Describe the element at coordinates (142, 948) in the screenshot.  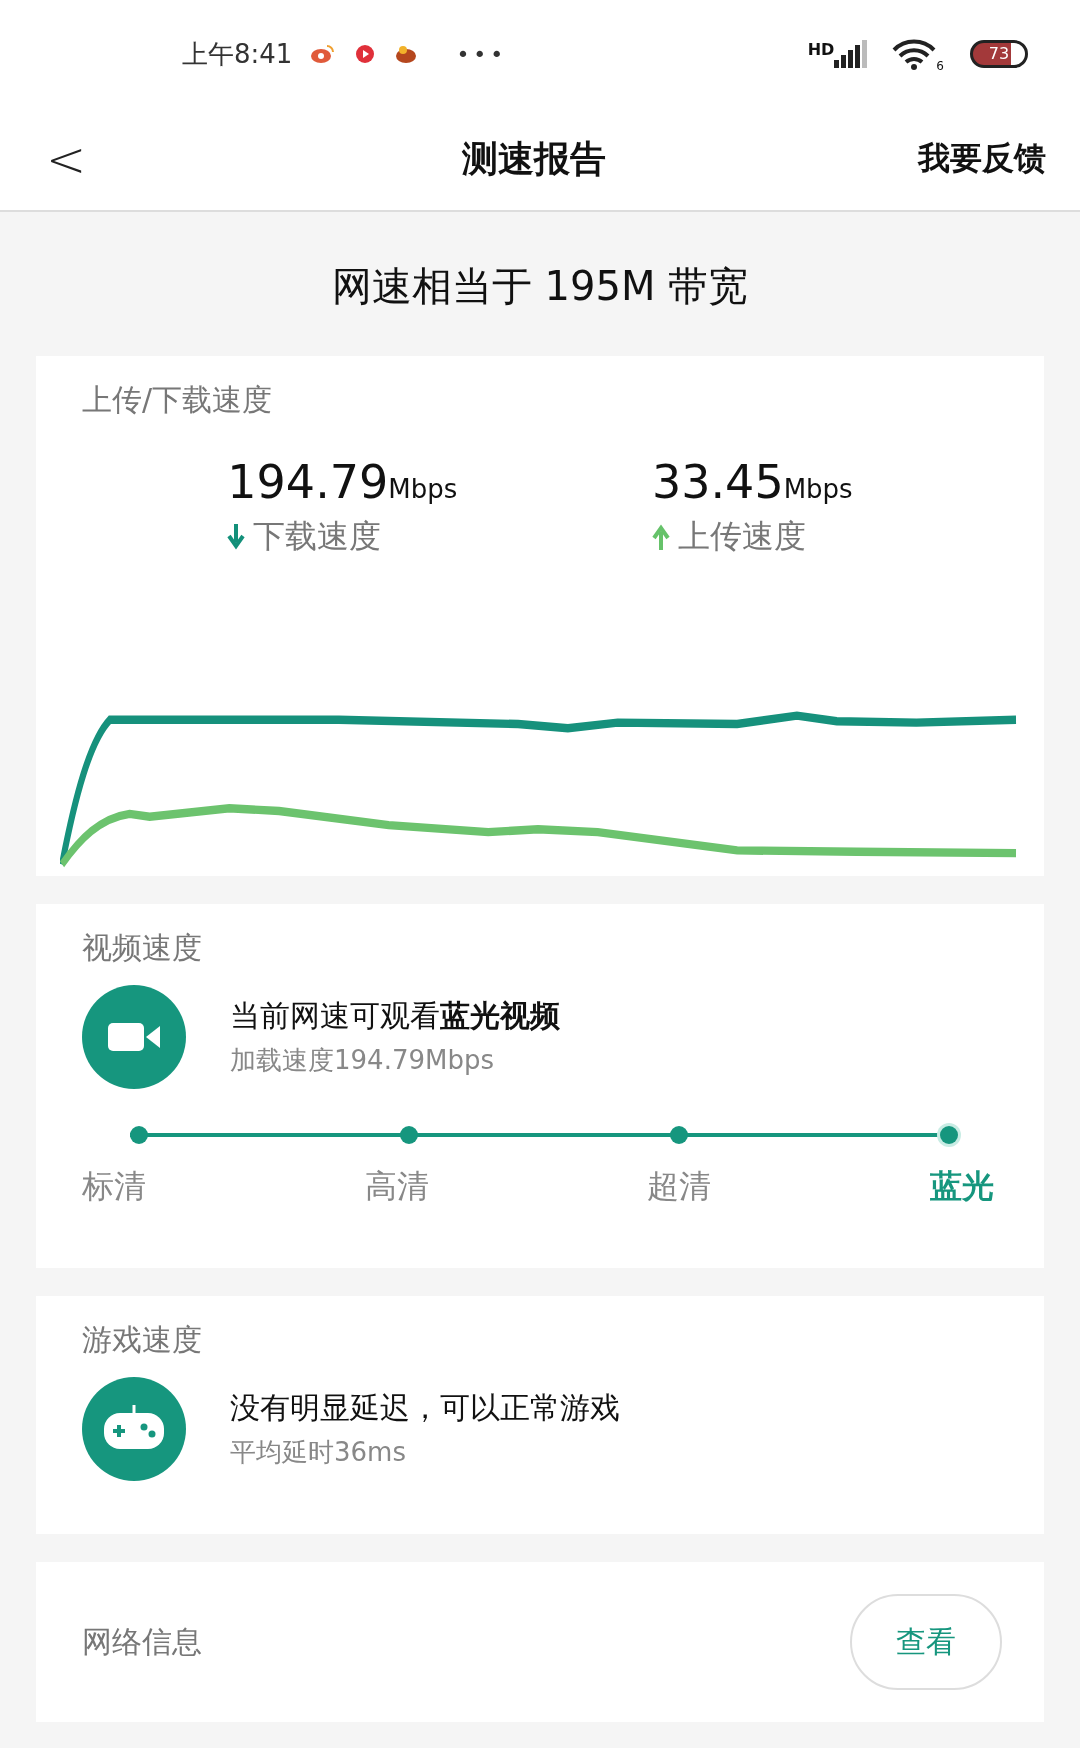
I see `card-title: 视频速度` at that location.